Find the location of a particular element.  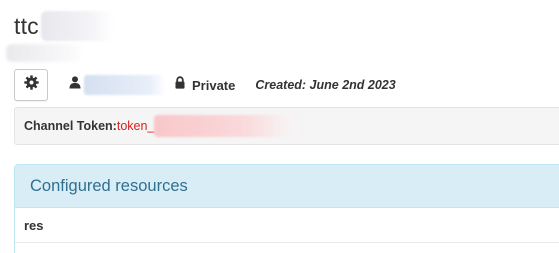

channel-token-redacted is located at coordinates (229, 126).